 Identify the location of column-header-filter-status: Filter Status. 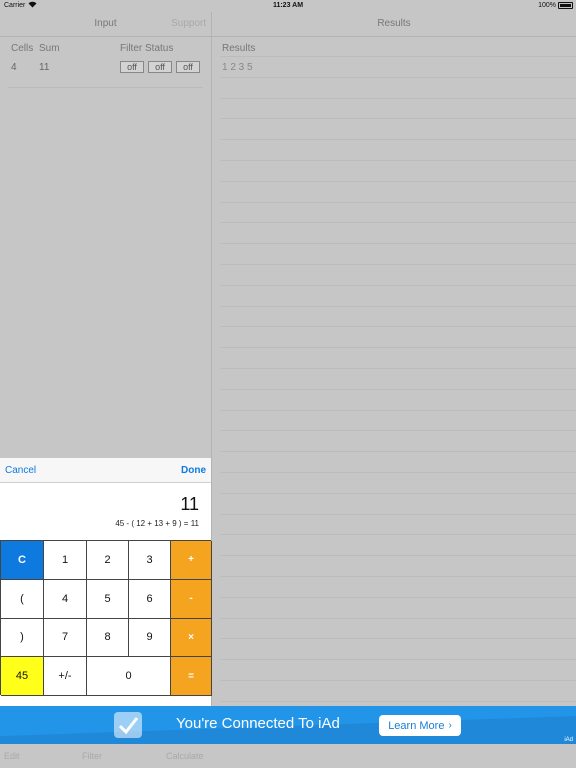
(147, 48).